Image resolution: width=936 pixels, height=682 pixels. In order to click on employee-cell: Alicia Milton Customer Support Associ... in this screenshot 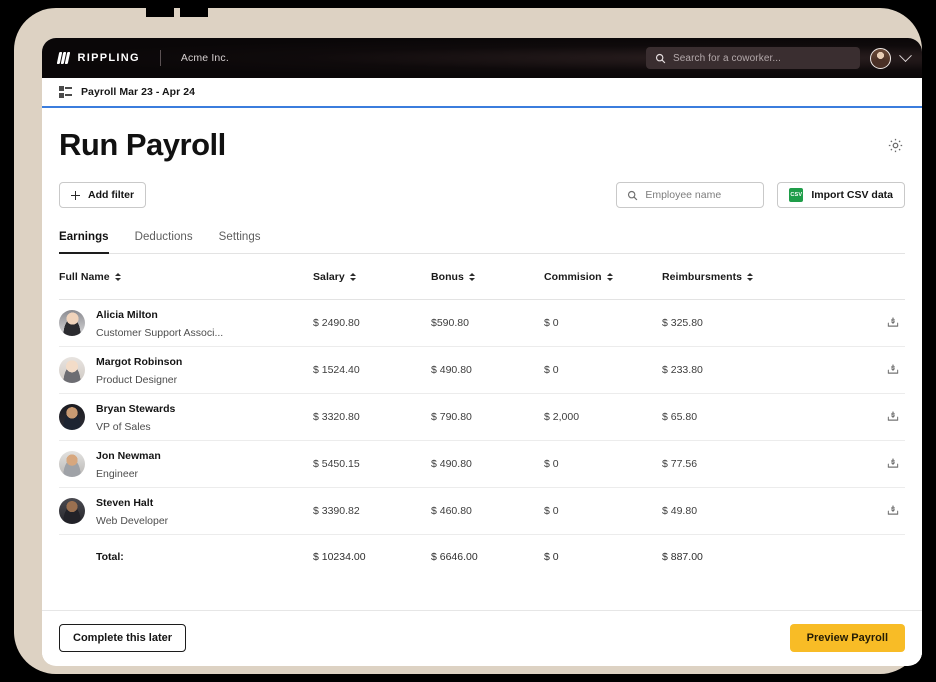, I will do `click(186, 323)`.